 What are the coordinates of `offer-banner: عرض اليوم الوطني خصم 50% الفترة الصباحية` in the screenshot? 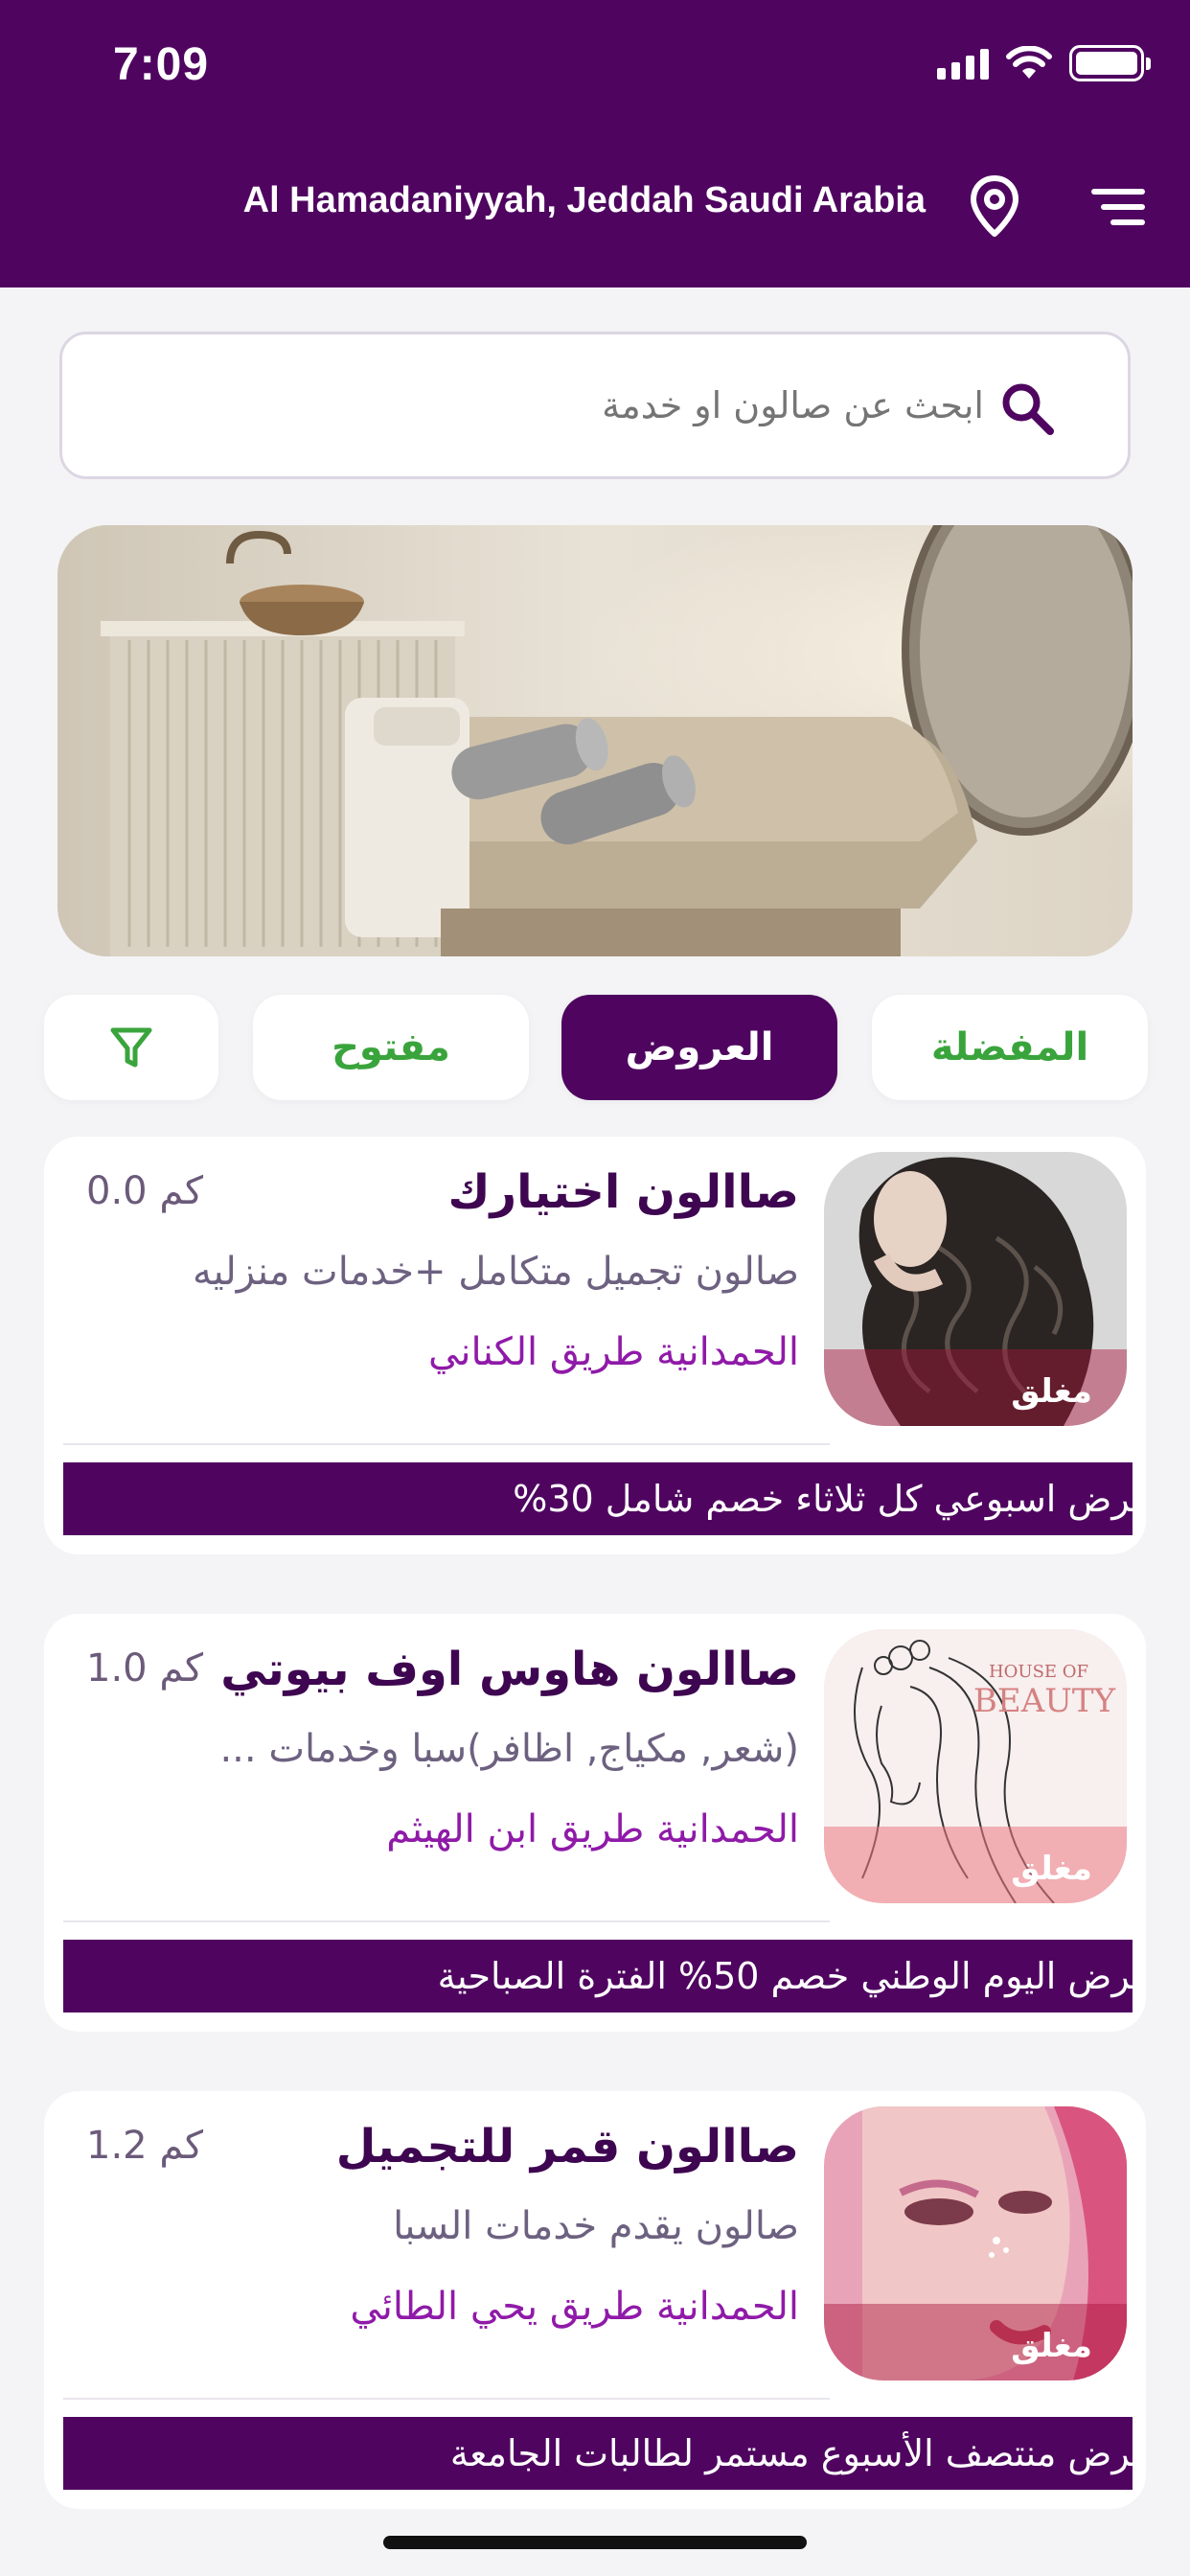 It's located at (598, 1976).